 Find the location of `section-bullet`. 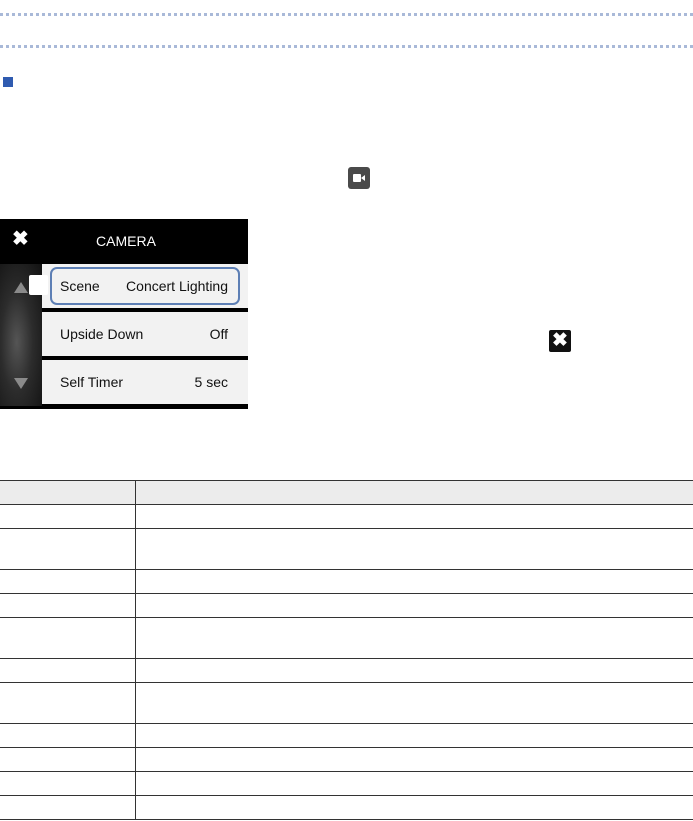

section-bullet is located at coordinates (8, 82).